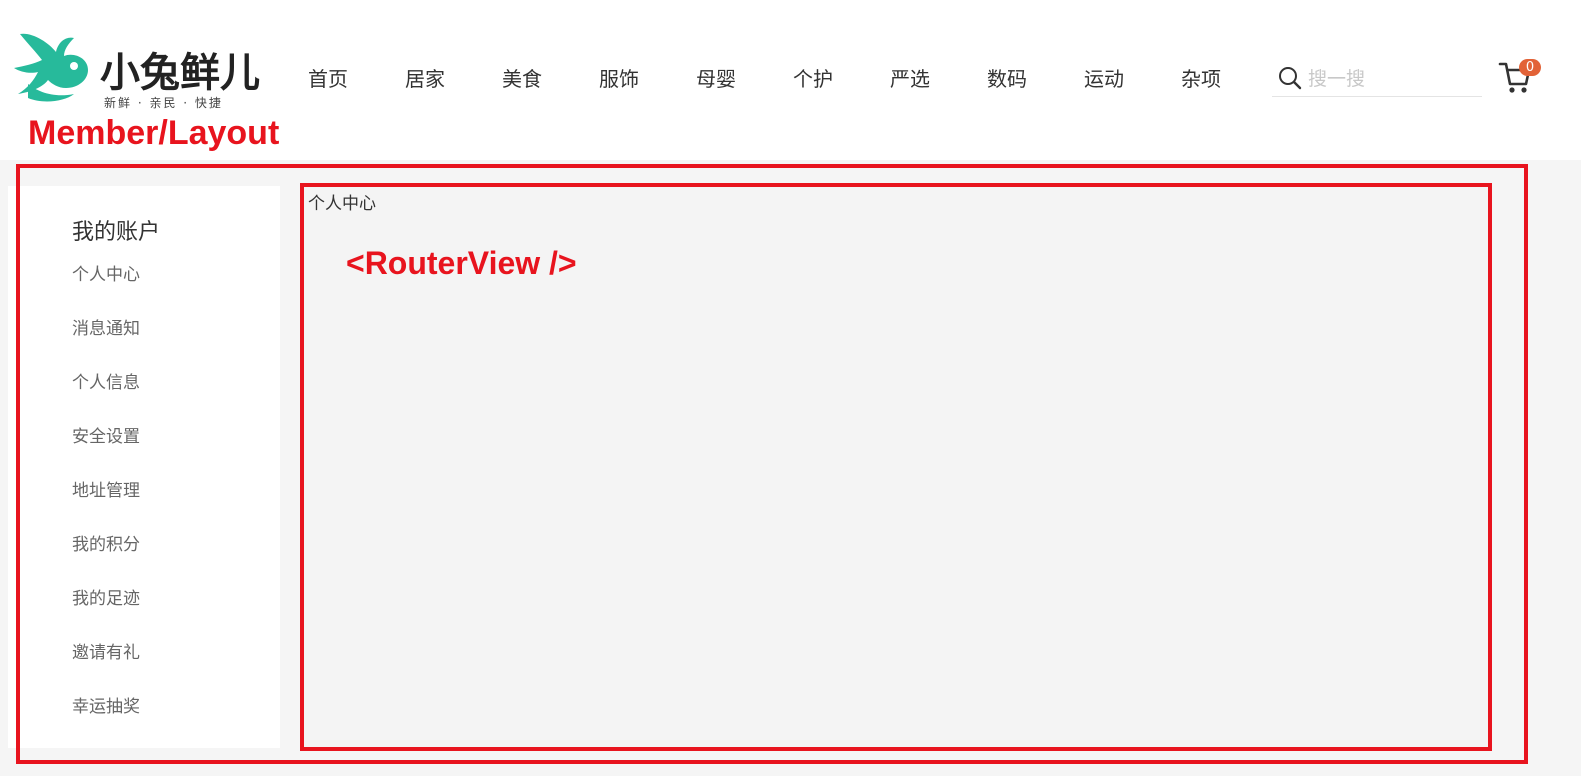 Image resolution: width=1581 pixels, height=776 pixels. What do you see at coordinates (1132, 79) in the screenshot?
I see `nav-item-sports: 运动` at bounding box center [1132, 79].